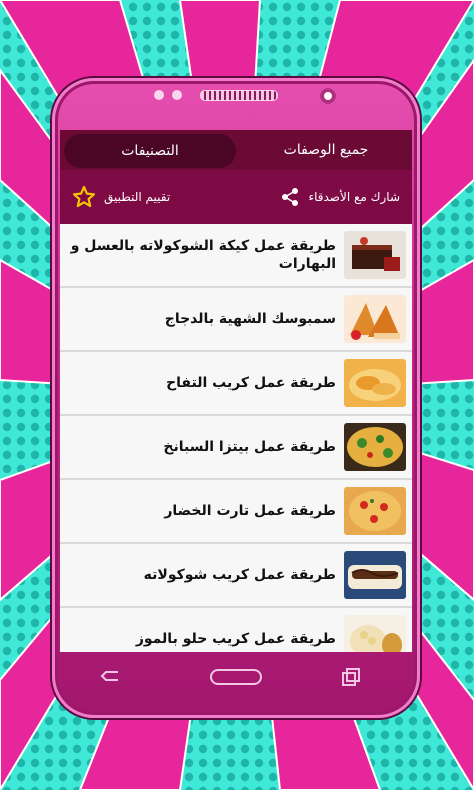 The image size is (474, 790). What do you see at coordinates (249, 447) in the screenshot?
I see `recipe-title: طريقة عمل بيتزا السبانخ` at bounding box center [249, 447].